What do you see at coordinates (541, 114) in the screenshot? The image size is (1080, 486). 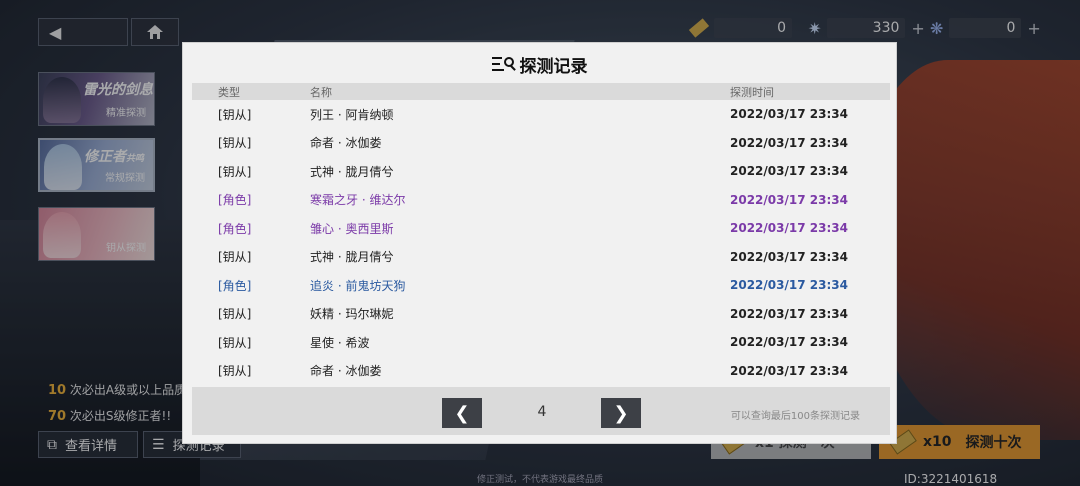 I see `table-row: [钥从] 列王 · 阿肯纳顿 2022/03/17 23:34` at bounding box center [541, 114].